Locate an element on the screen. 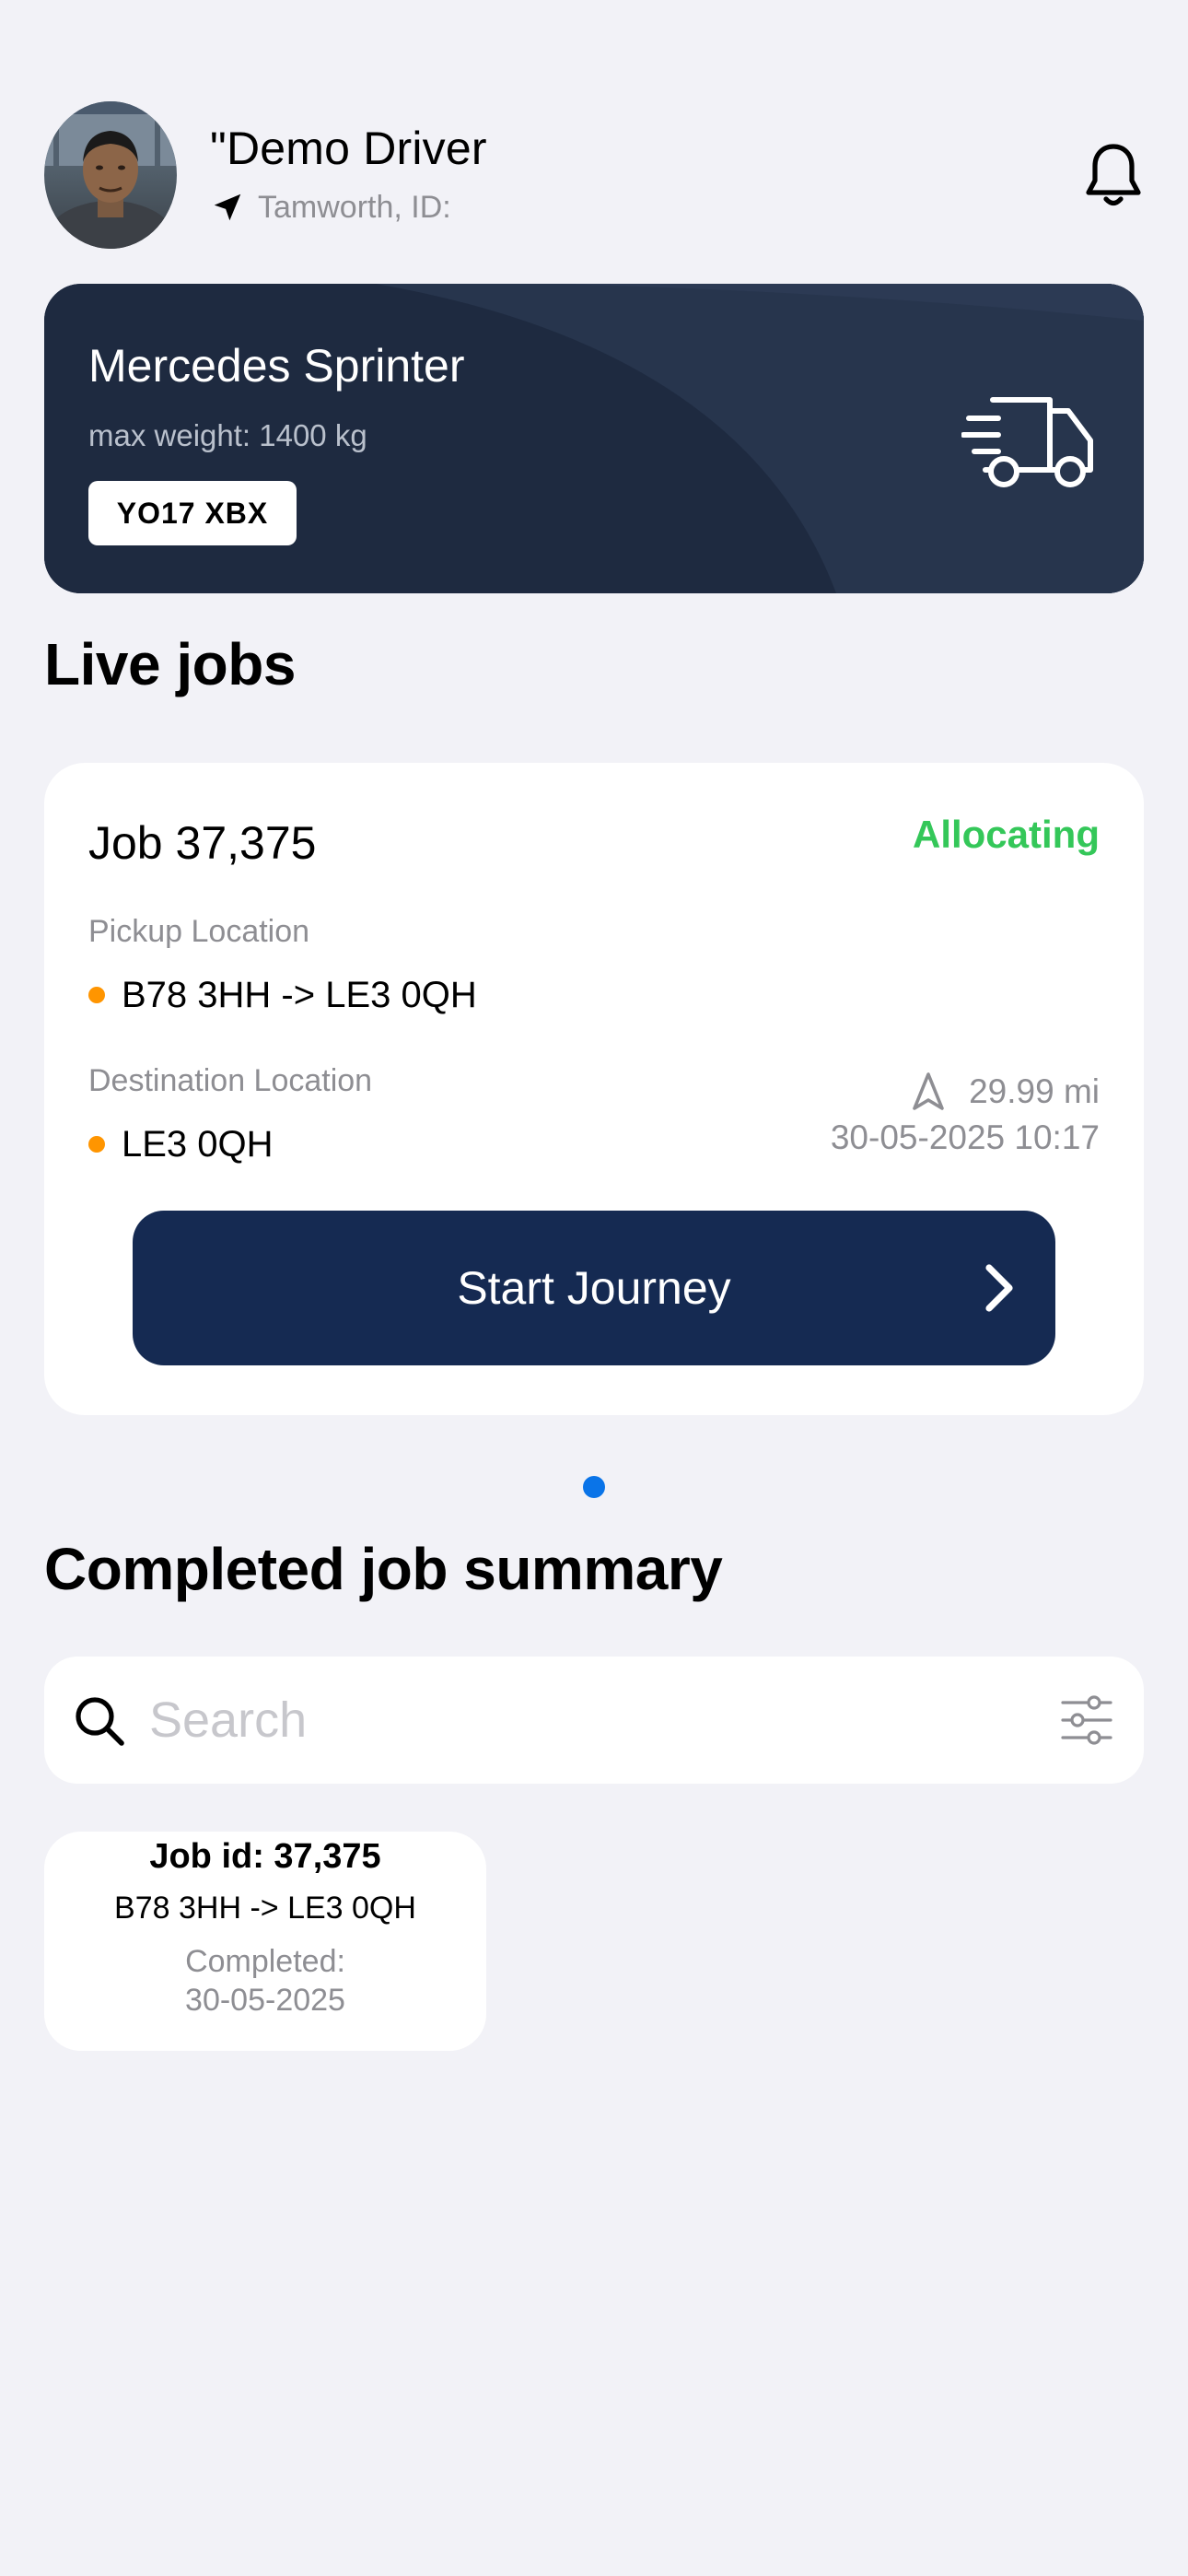 This screenshot has height=2576, width=1188. pickup-location-text: B78 3HH -> LE3 0QH is located at coordinates (299, 994).